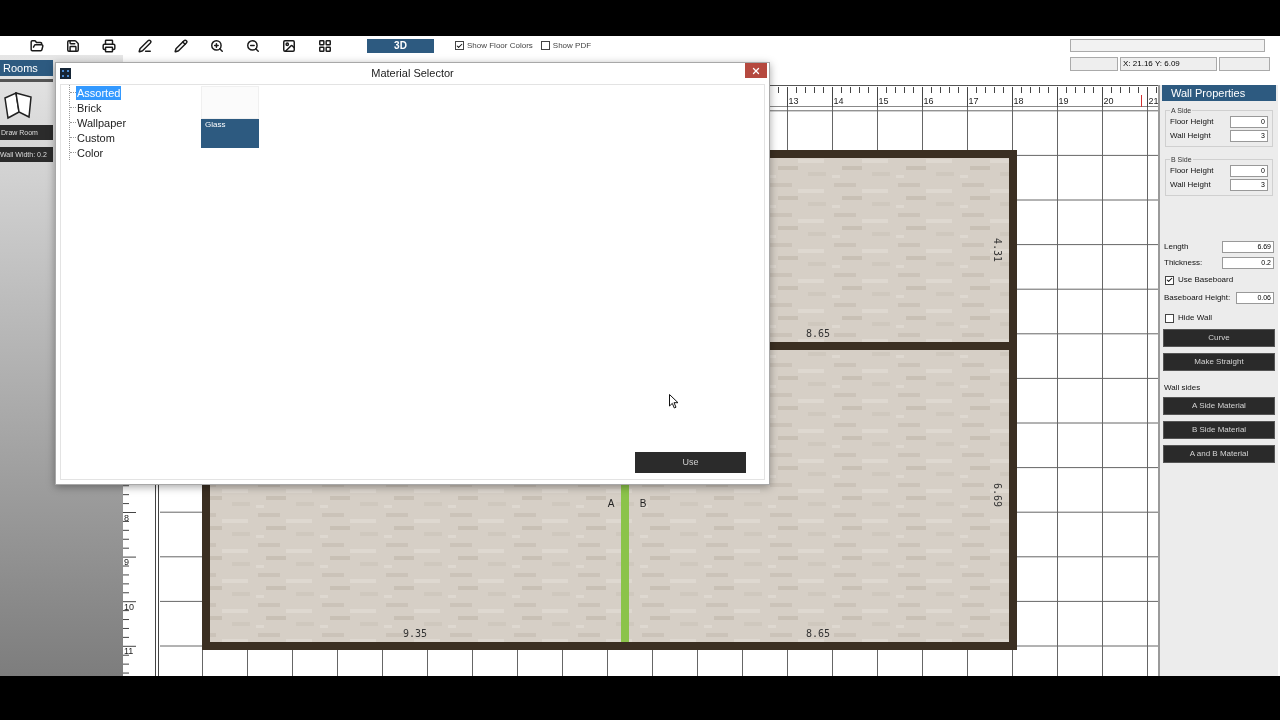 Image resolution: width=1280 pixels, height=720 pixels. I want to click on ruler-number: 13, so click(793, 101).